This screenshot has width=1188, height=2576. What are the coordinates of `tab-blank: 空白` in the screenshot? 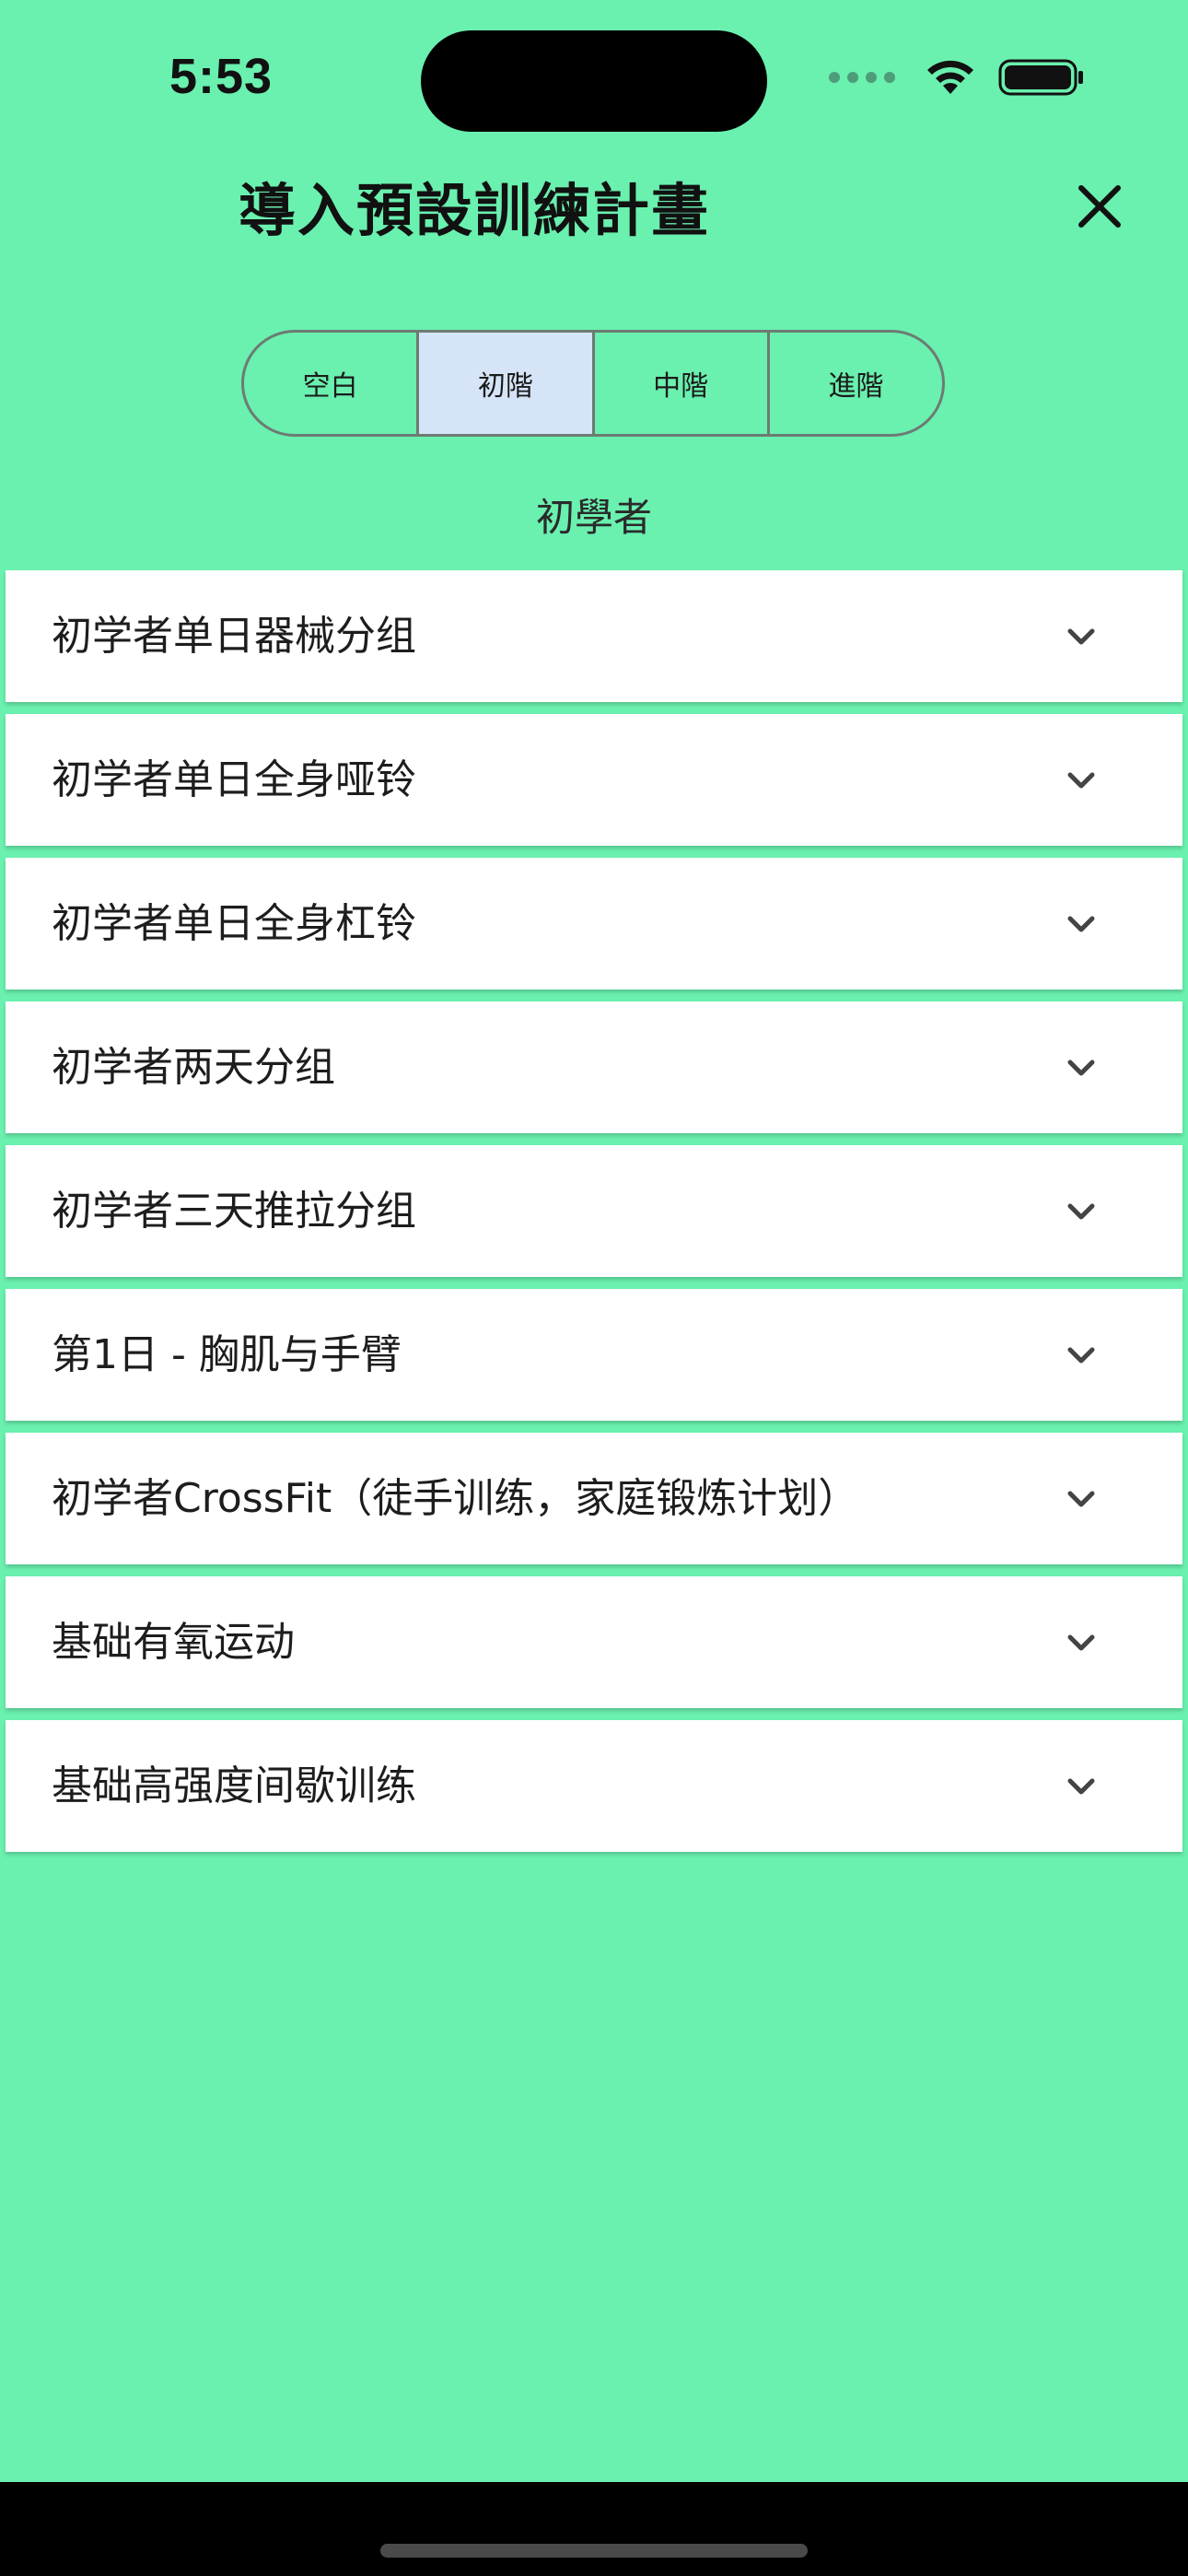 It's located at (332, 383).